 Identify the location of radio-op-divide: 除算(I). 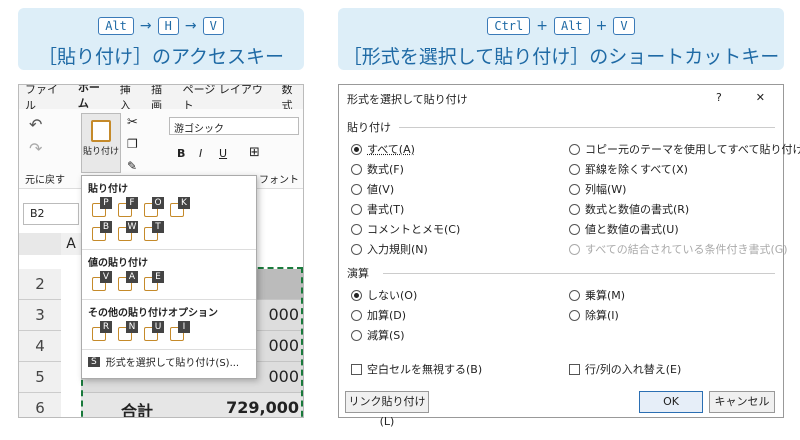
(594, 315).